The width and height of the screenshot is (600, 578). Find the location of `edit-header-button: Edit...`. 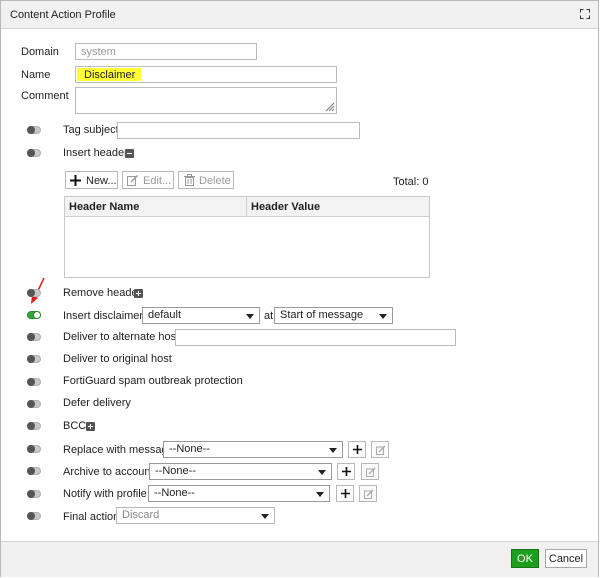

edit-header-button: Edit... is located at coordinates (148, 180).